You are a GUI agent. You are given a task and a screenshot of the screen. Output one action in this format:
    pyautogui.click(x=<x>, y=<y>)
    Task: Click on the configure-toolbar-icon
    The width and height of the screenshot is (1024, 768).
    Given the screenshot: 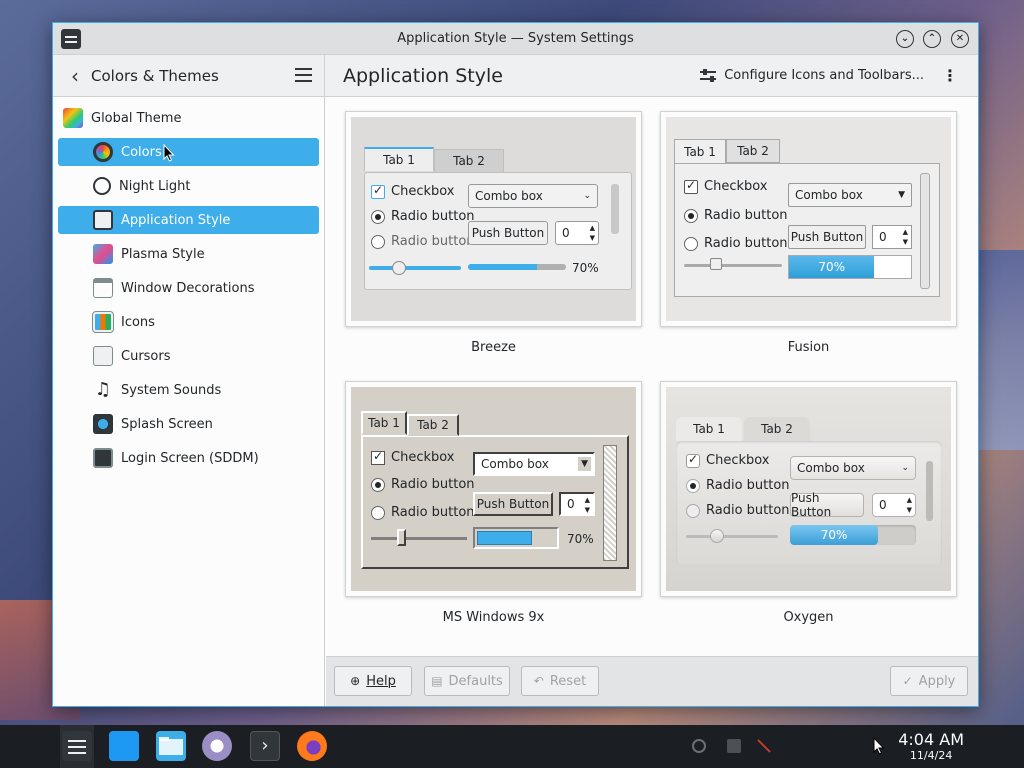 What is the action you would take?
    pyautogui.click(x=708, y=75)
    